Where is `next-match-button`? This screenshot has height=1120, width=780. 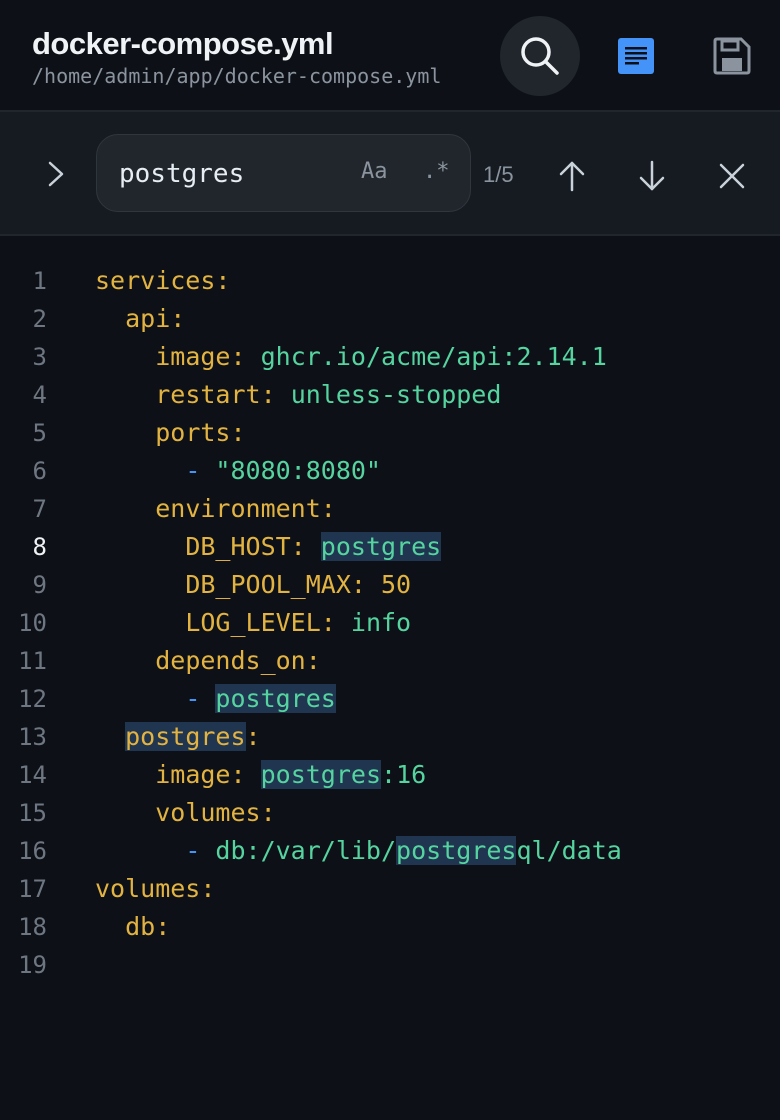 next-match-button is located at coordinates (652, 176).